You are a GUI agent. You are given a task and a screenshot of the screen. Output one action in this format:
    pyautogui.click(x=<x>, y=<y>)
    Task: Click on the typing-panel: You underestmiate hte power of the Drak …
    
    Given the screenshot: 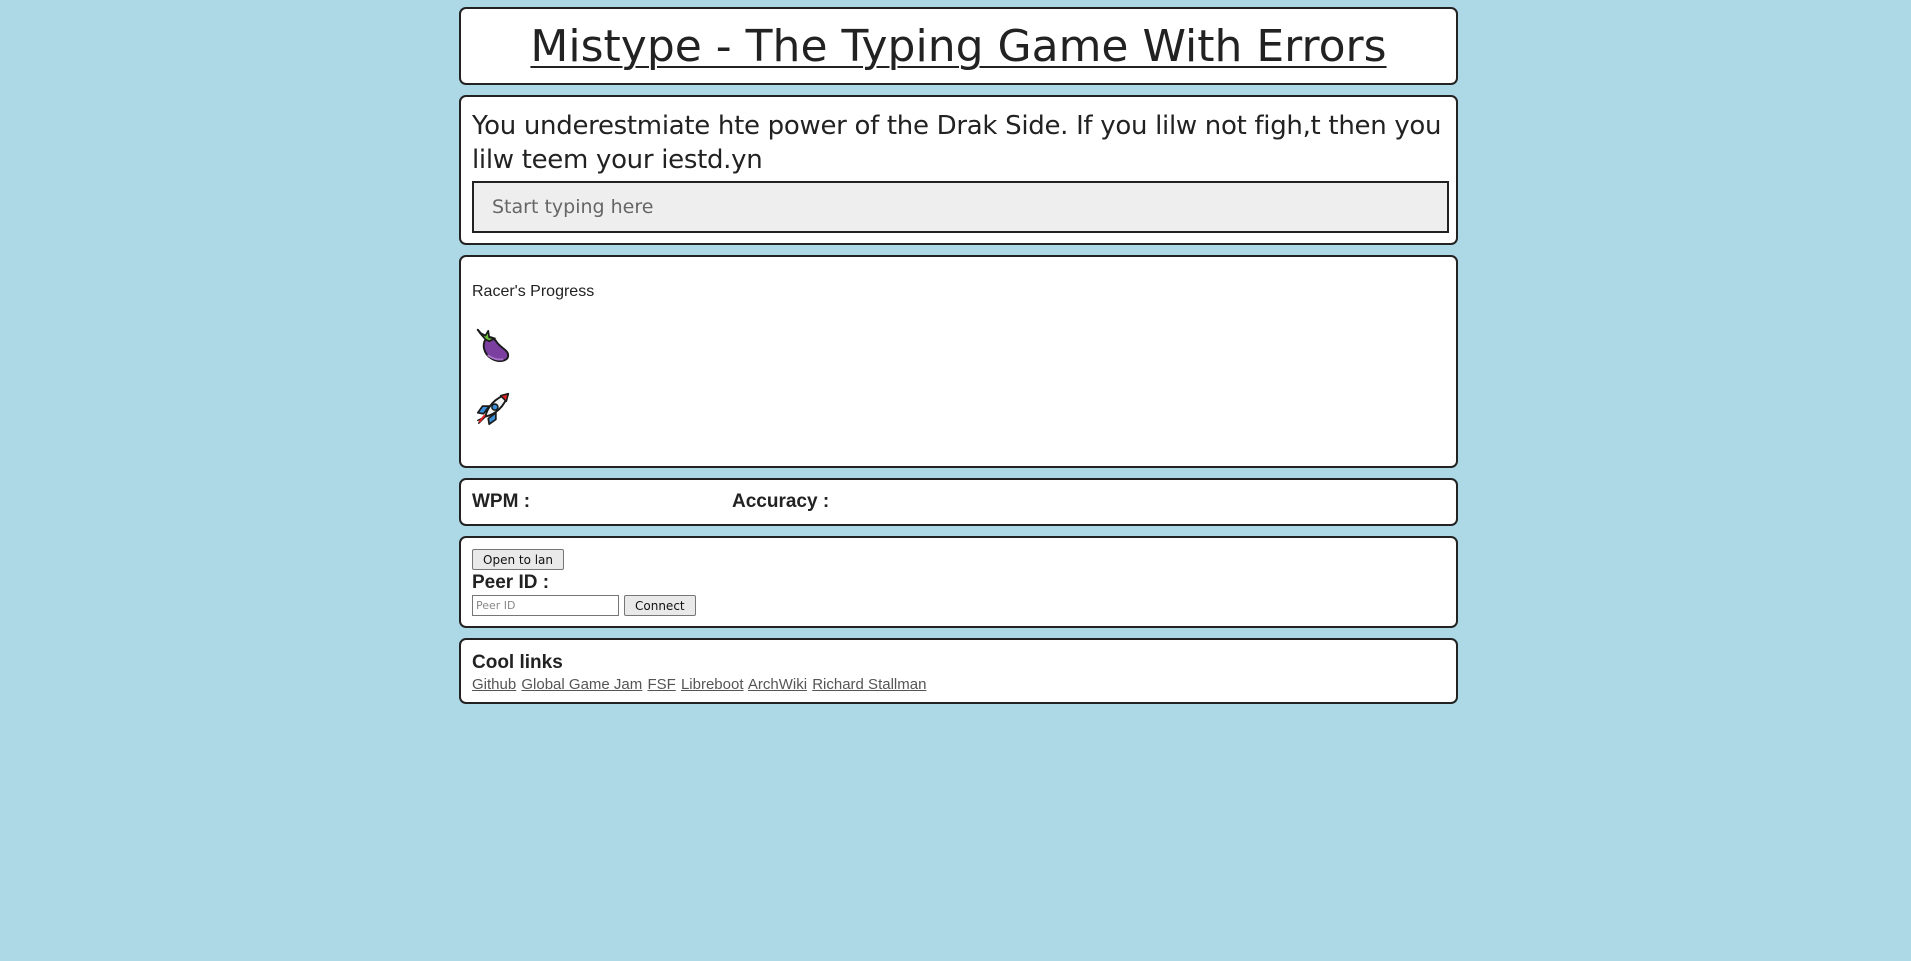 What is the action you would take?
    pyautogui.click(x=958, y=170)
    